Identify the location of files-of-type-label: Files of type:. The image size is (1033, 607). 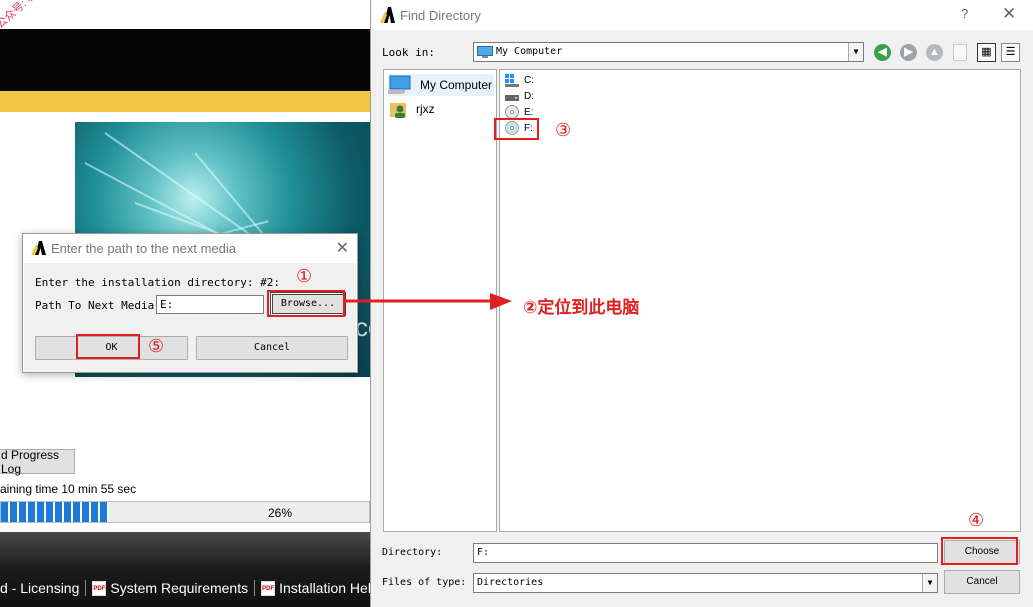
(424, 582).